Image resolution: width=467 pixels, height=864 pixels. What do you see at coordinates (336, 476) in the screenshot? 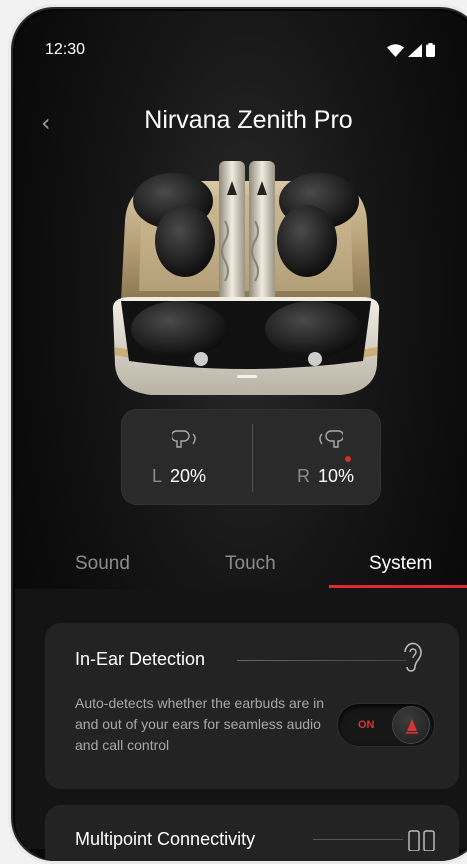
I see `right-battery-value: 10%` at bounding box center [336, 476].